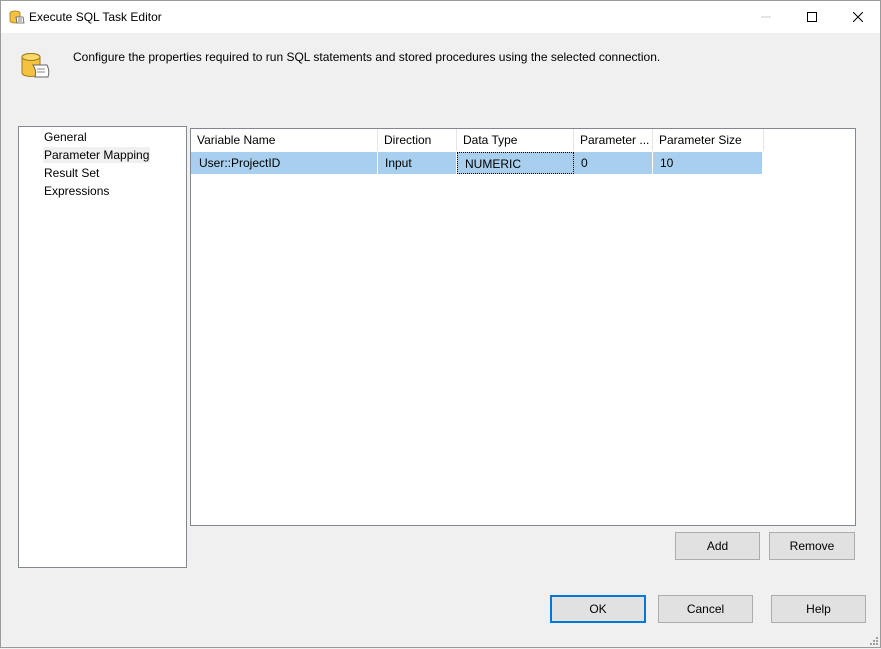 The width and height of the screenshot is (881, 649). I want to click on minimize-button, so click(766, 17).